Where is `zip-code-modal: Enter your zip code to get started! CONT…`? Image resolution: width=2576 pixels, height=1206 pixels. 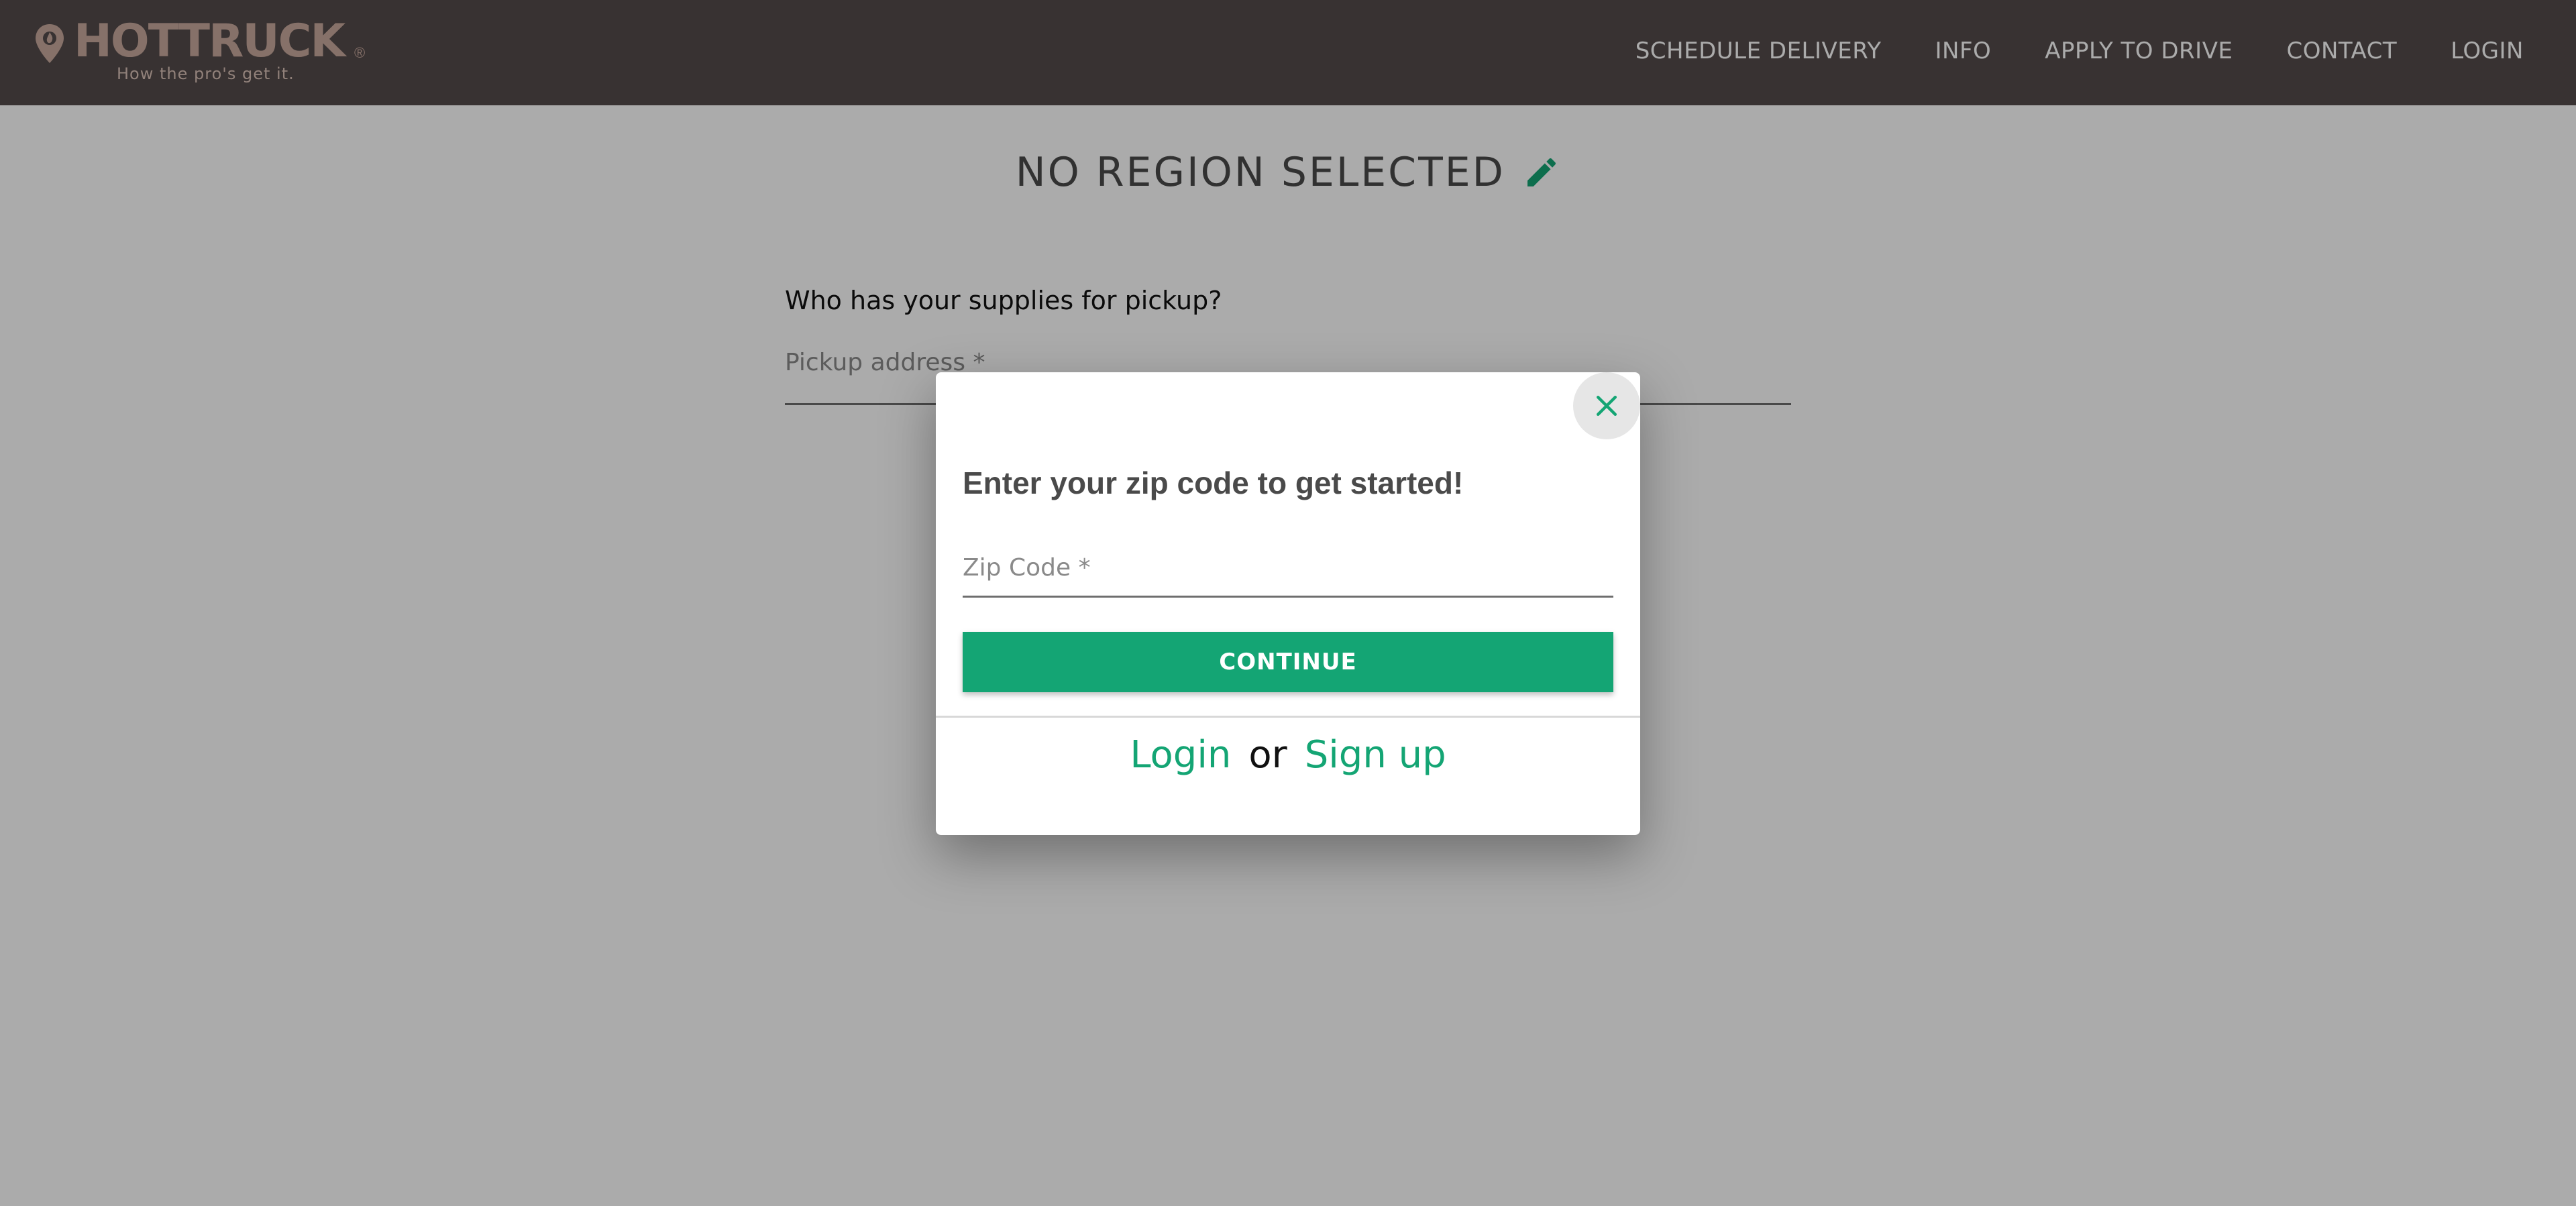 zip-code-modal: Enter your zip code to get started! CONT… is located at coordinates (1288, 603).